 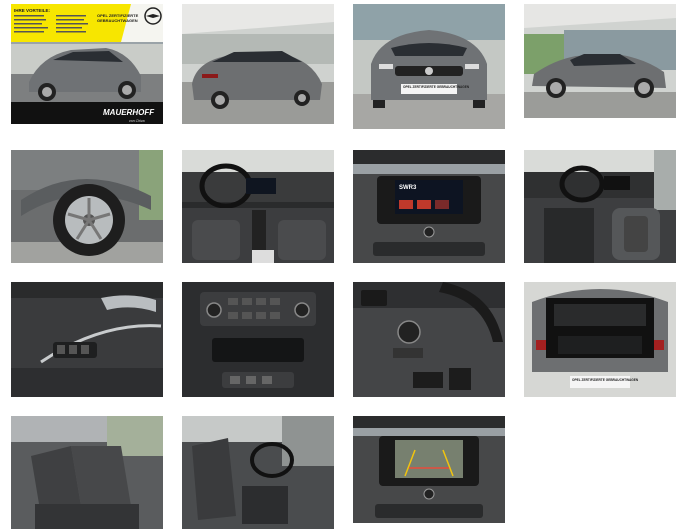 What do you see at coordinates (408, 188) in the screenshot?
I see `radio-label: SWR3` at bounding box center [408, 188].